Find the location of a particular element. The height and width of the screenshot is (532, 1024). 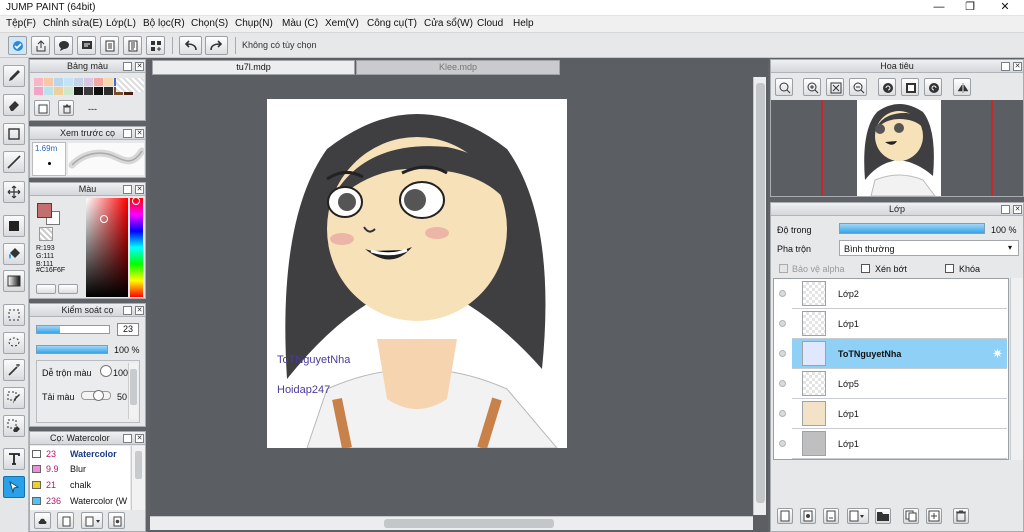

layer-opacity-slider is located at coordinates (912, 228).